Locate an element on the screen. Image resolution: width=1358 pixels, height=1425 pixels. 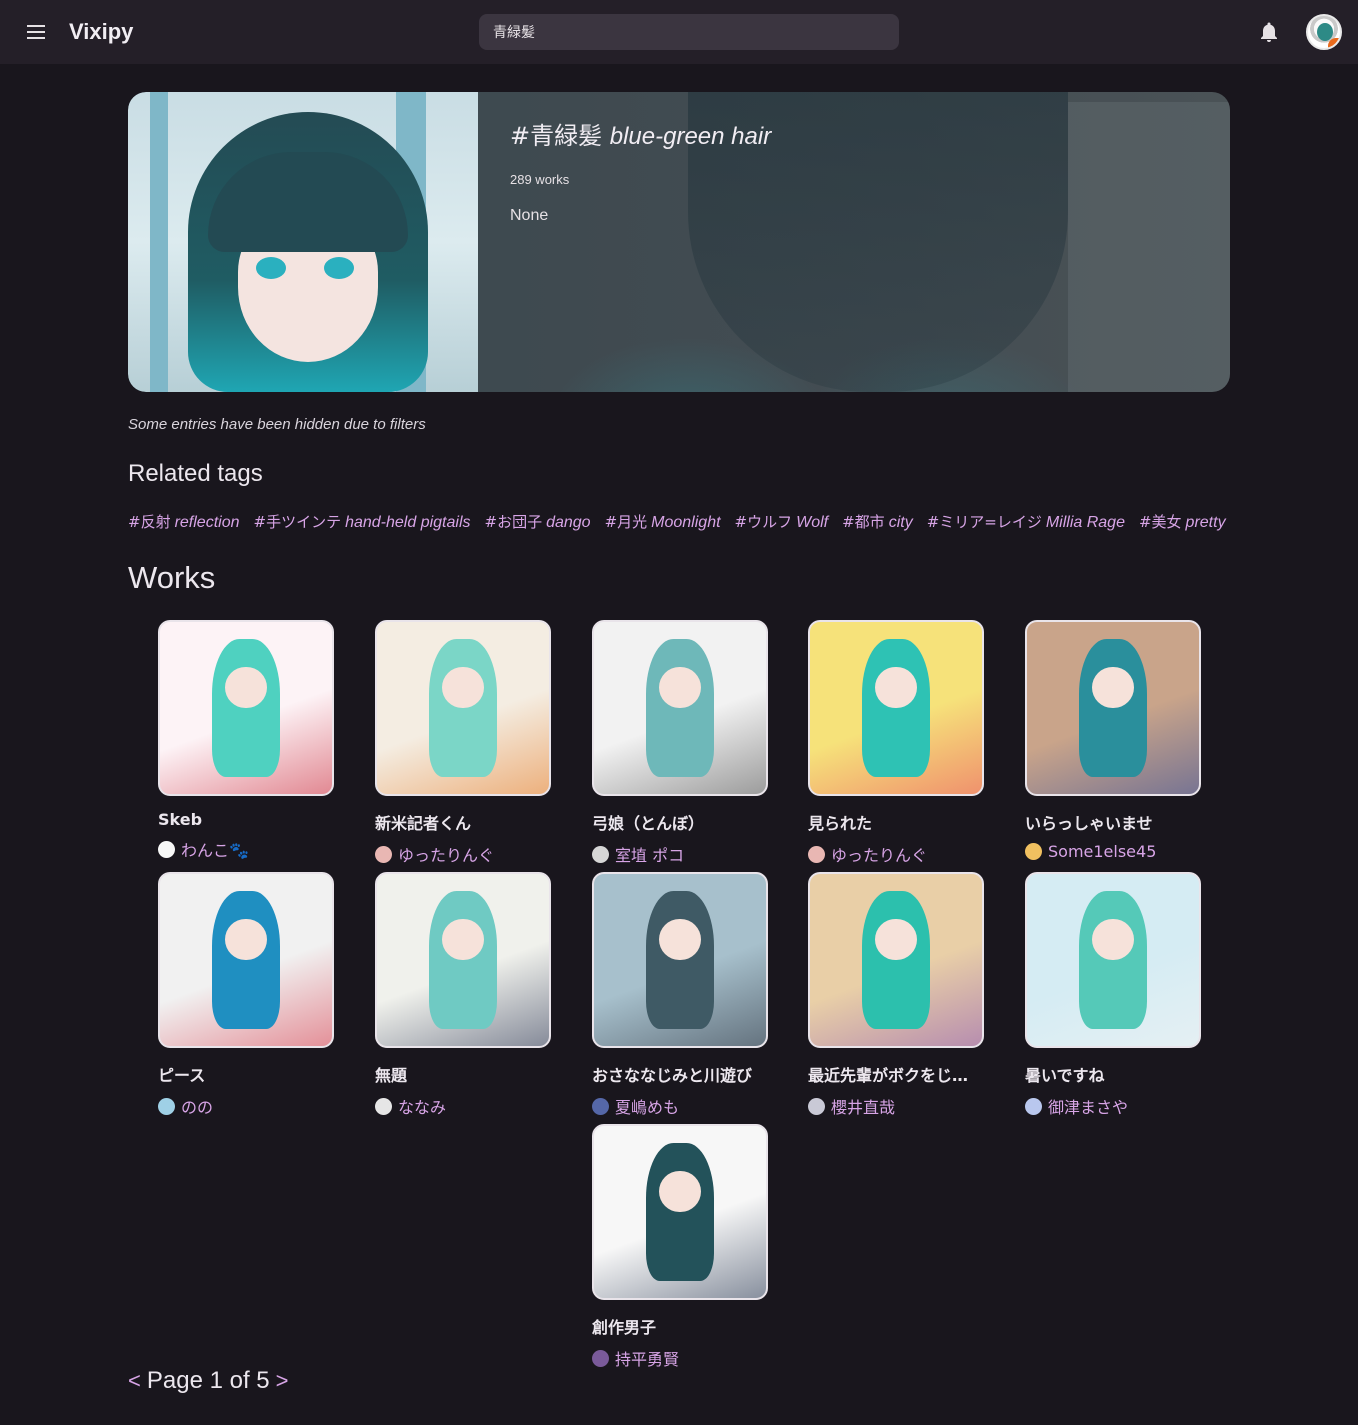
search-input is located at coordinates (689, 32).